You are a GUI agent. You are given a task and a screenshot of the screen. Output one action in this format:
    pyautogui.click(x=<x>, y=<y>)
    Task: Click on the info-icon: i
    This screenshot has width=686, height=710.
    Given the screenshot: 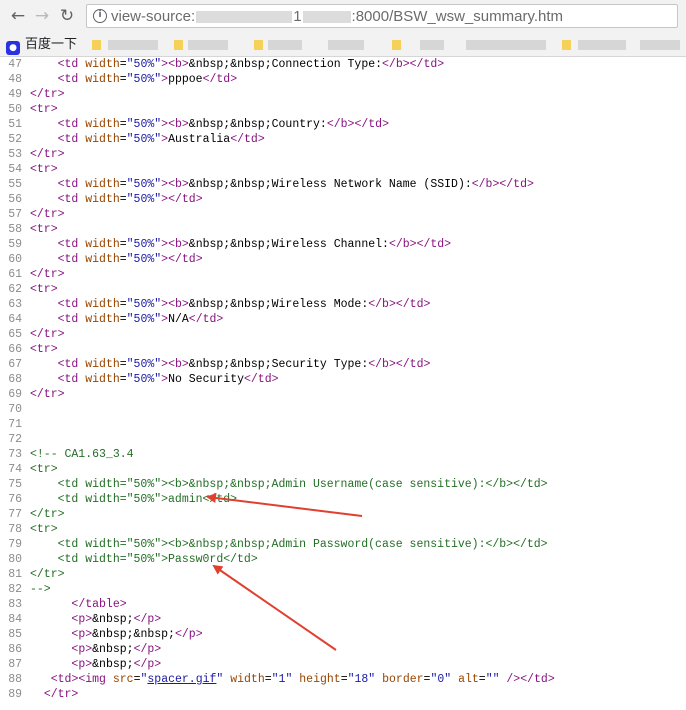 What is the action you would take?
    pyautogui.click(x=100, y=16)
    